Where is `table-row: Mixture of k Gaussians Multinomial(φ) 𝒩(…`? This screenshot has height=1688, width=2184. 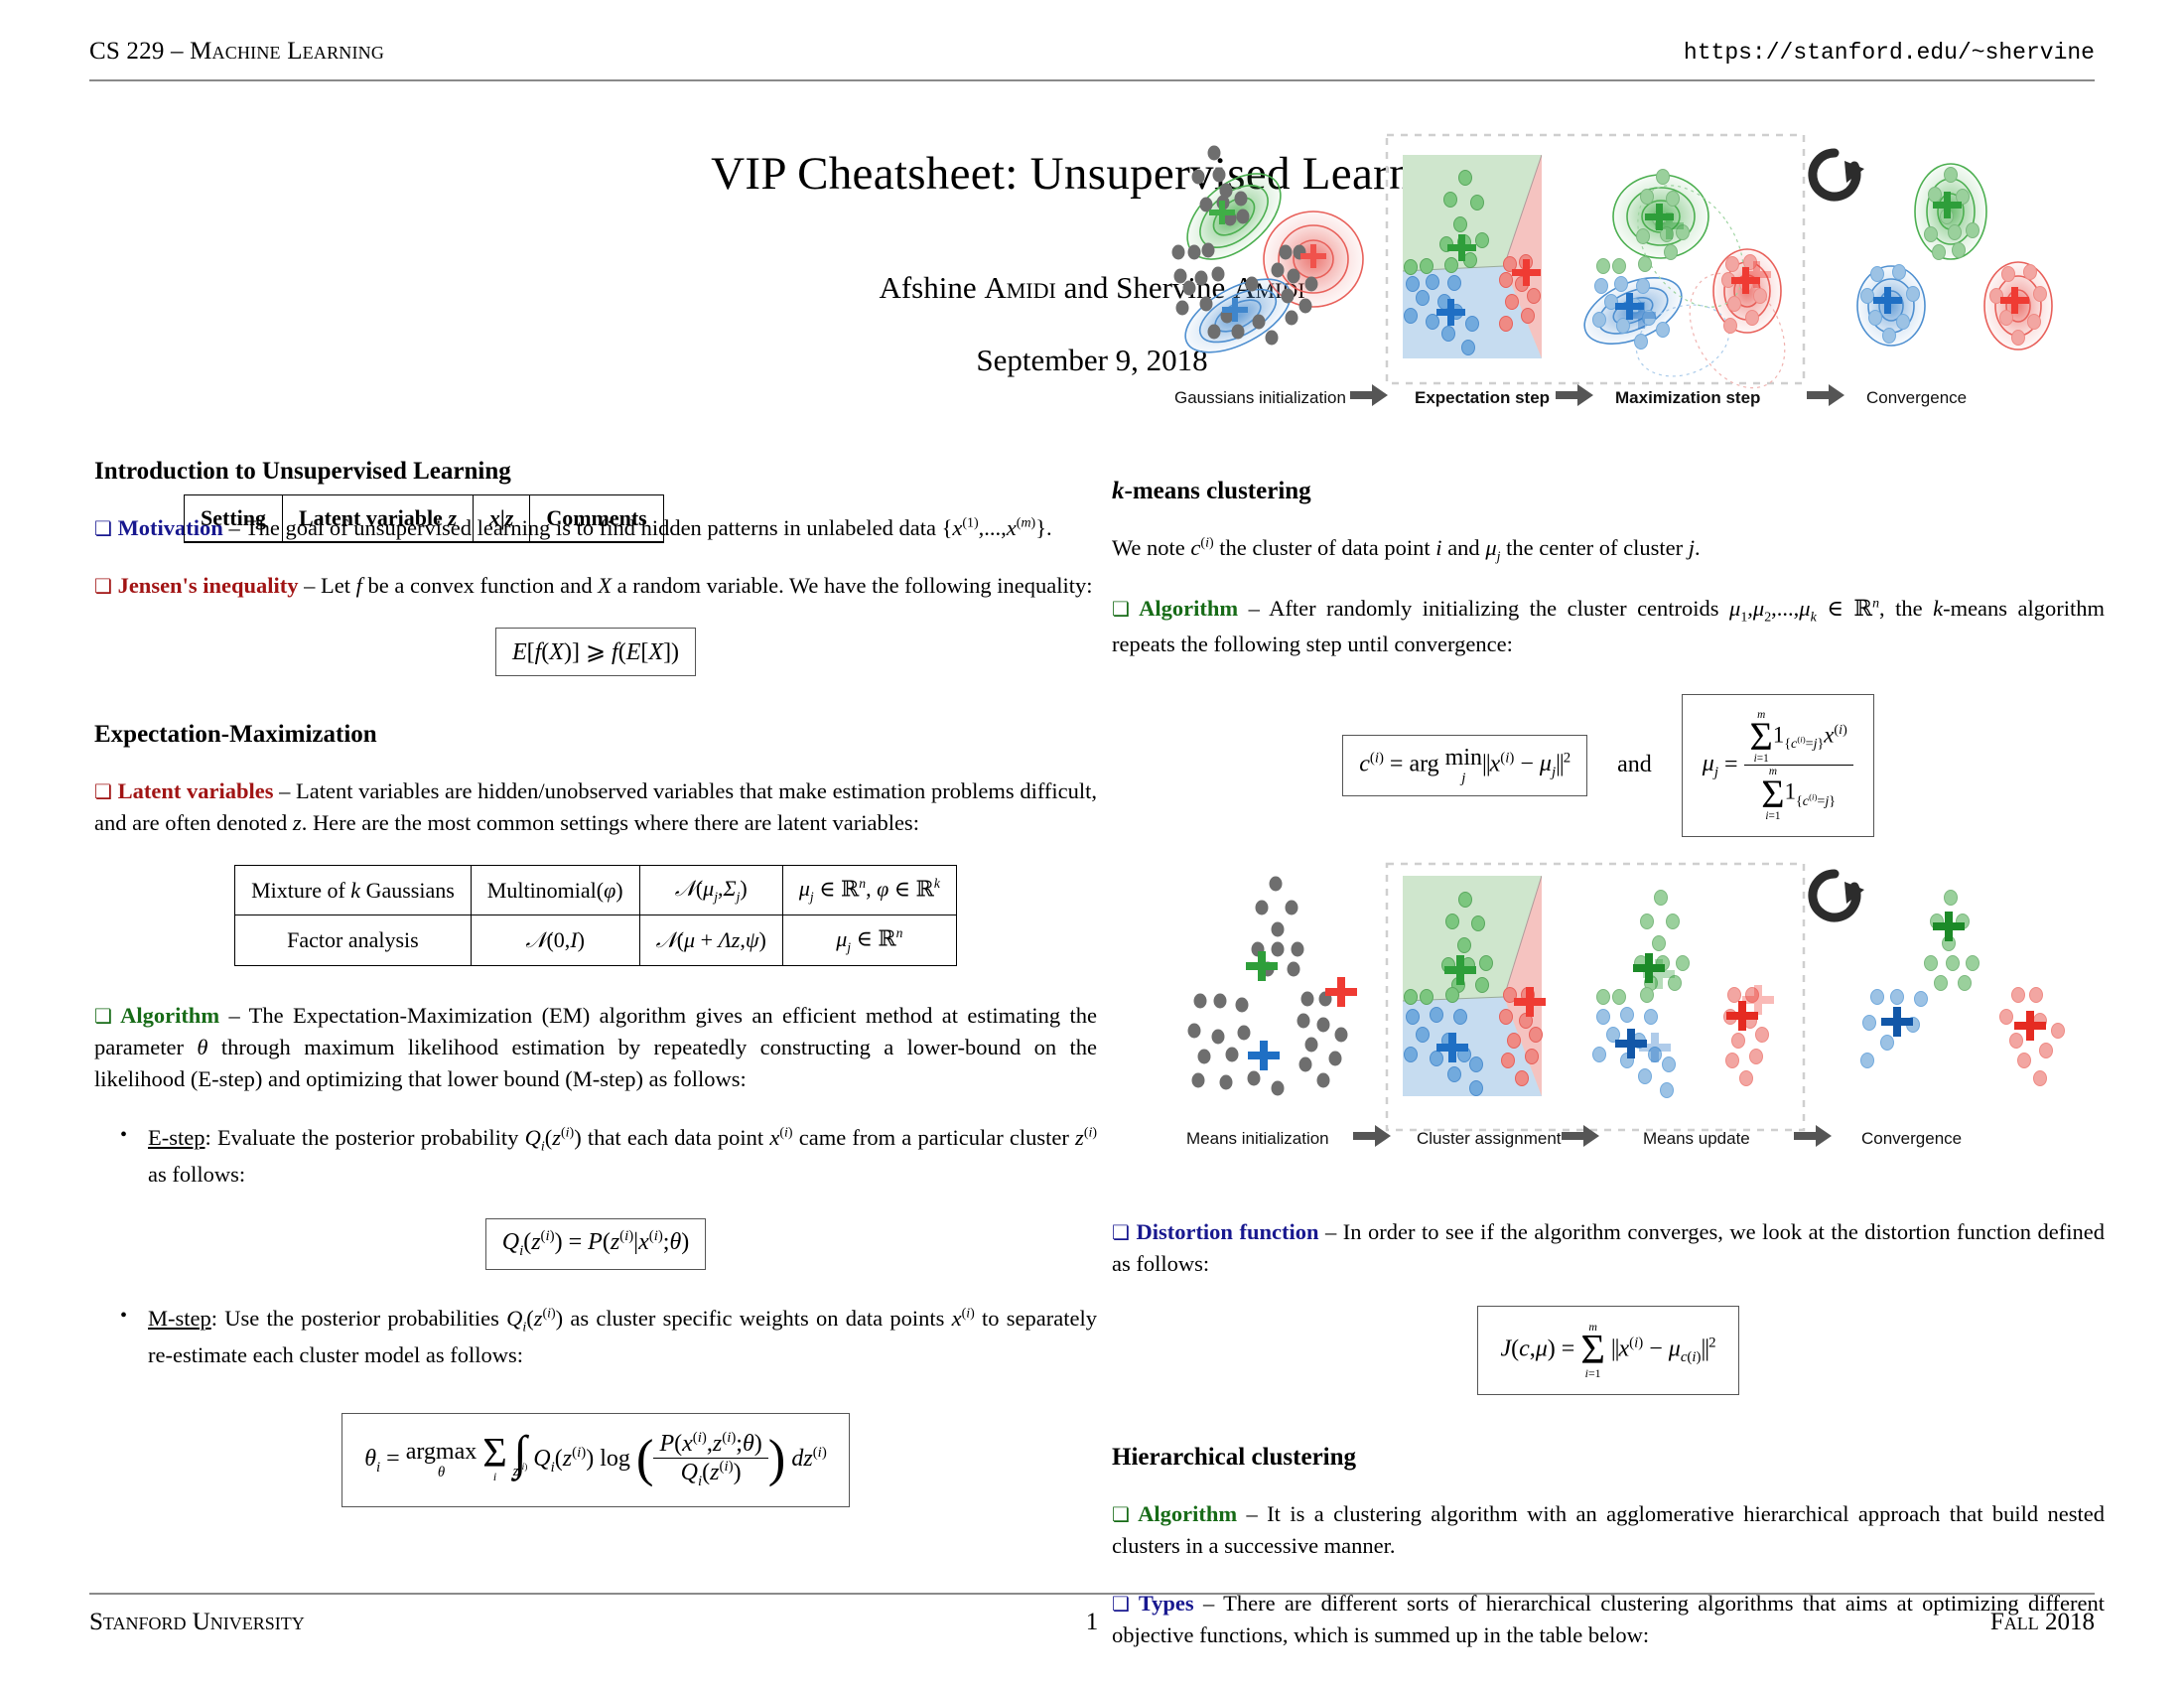 table-row: Mixture of k Gaussians Multinomial(φ) 𝒩(… is located at coordinates (595, 890).